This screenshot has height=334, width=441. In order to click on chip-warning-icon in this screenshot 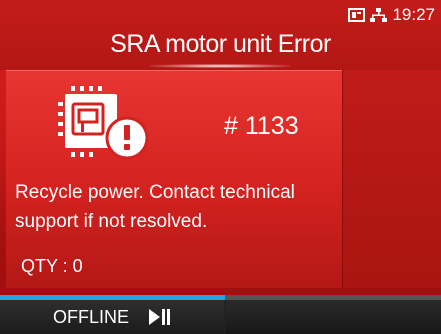, I will do `click(104, 127)`.